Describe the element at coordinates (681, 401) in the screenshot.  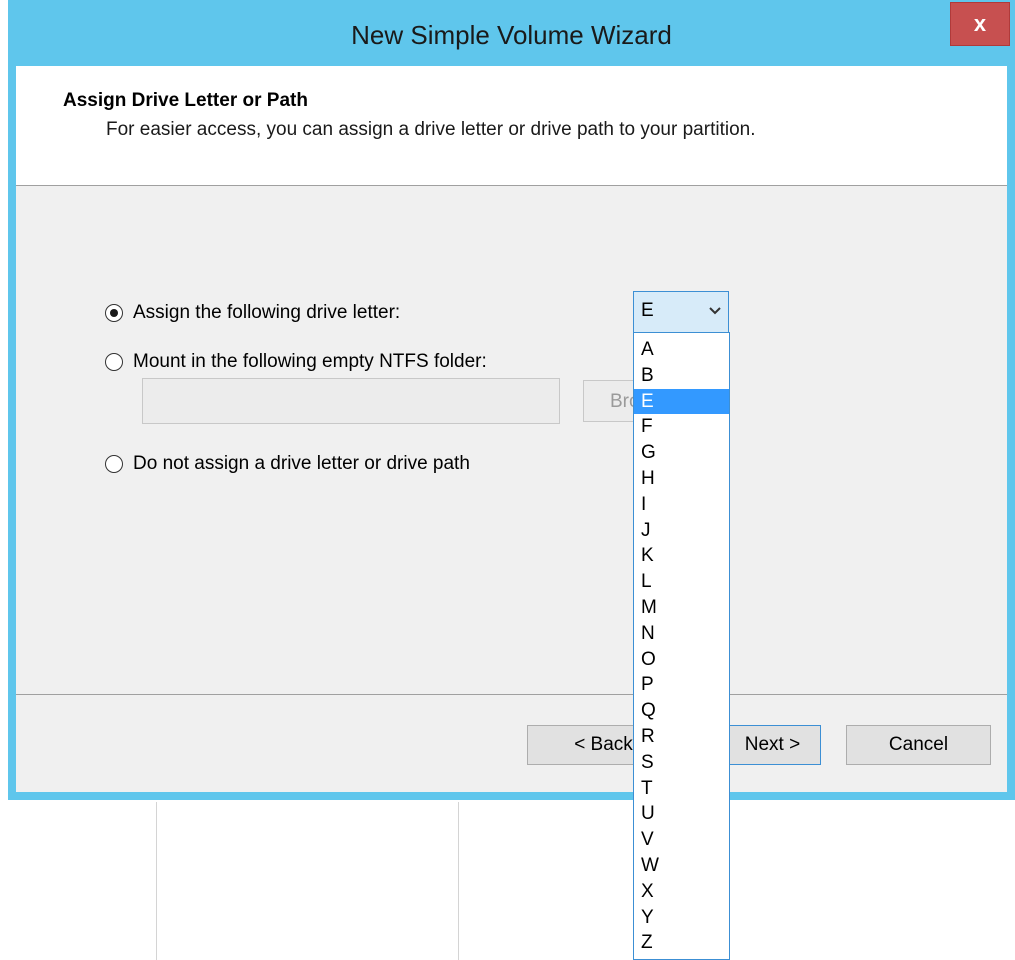
I see `dropdown-option-e: E` at that location.